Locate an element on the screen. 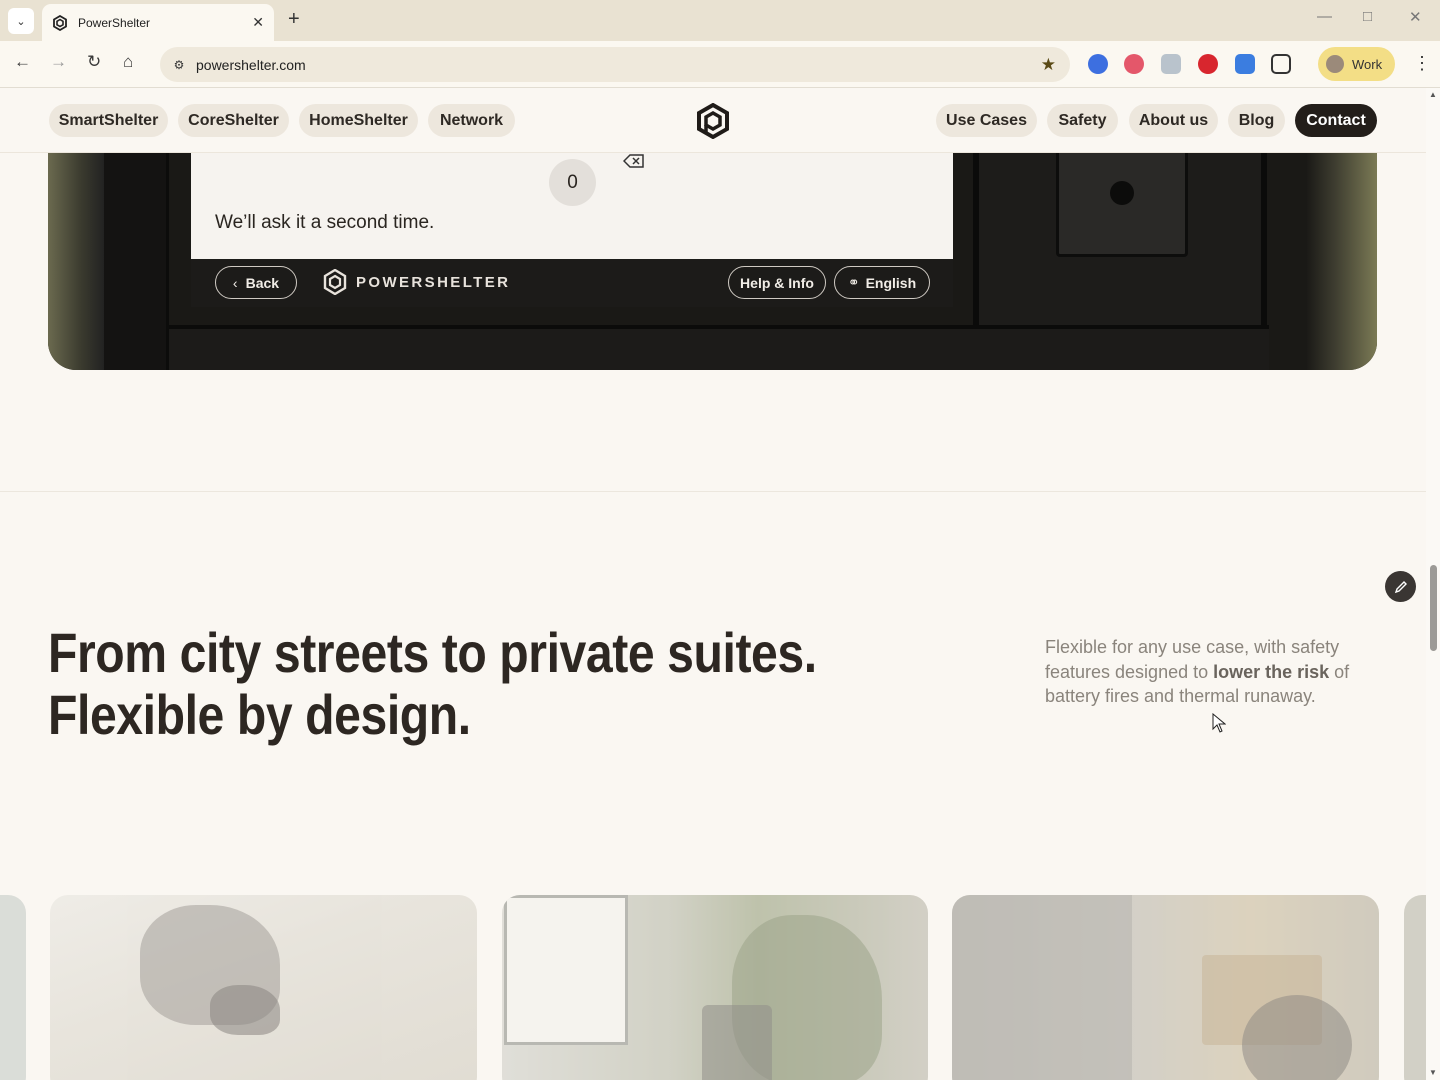 The width and height of the screenshot is (1440, 1080). use-case-card-partial-left is located at coordinates (13, 987).